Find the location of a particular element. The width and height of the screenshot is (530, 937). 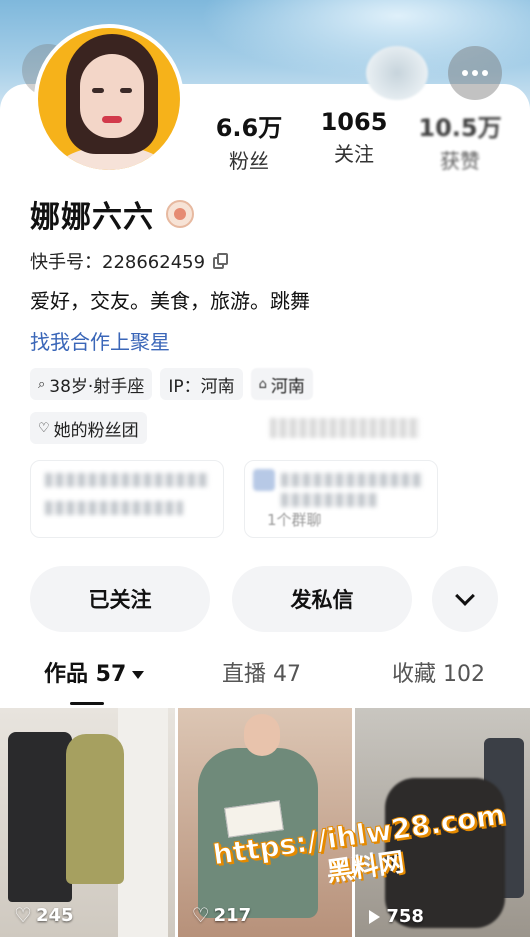

likes-count: 10.5万 is located at coordinates (460, 128).